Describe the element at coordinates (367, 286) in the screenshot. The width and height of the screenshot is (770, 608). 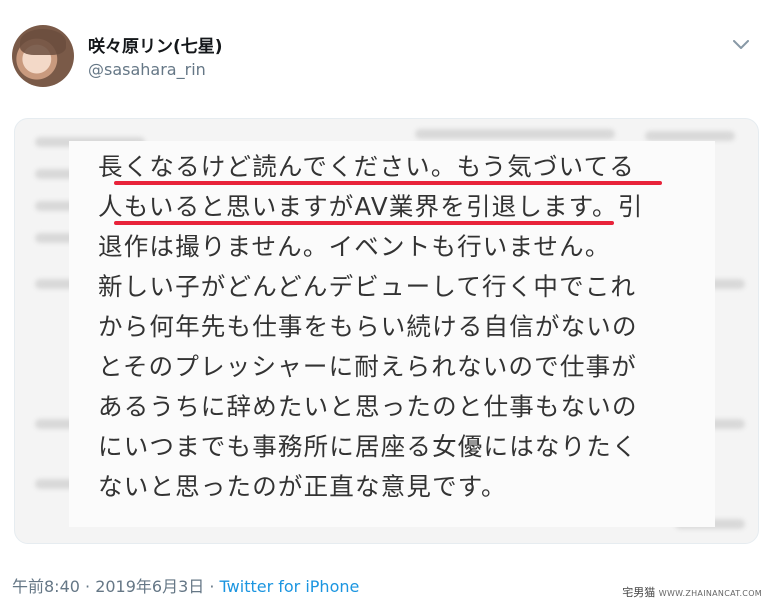
I see `memo-line: 新しい子がどんどんデビューして行く中でこれ` at that location.